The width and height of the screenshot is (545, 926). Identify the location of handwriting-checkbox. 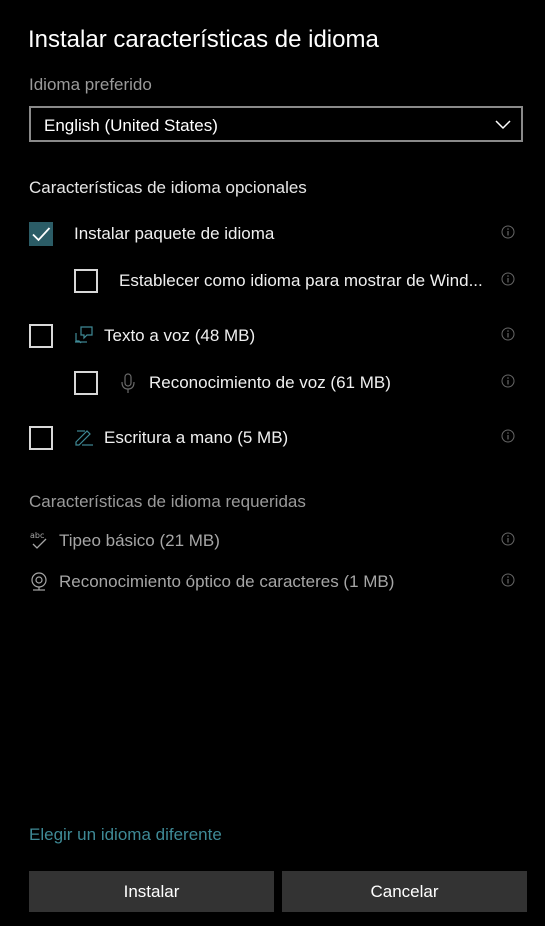
(41, 438).